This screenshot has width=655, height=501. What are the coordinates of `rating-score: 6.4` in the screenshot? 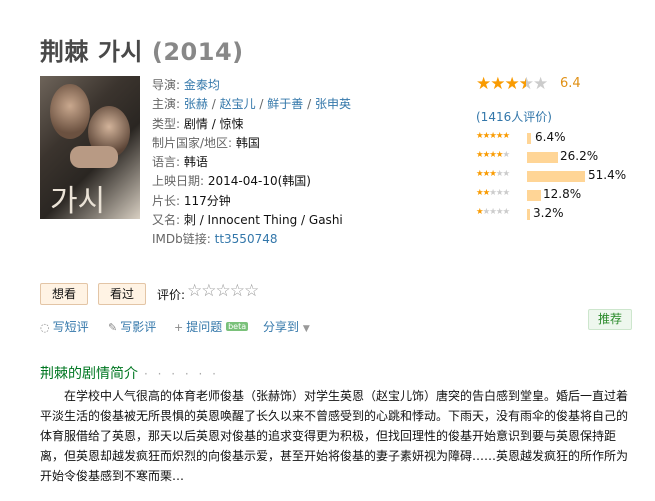 It's located at (570, 83).